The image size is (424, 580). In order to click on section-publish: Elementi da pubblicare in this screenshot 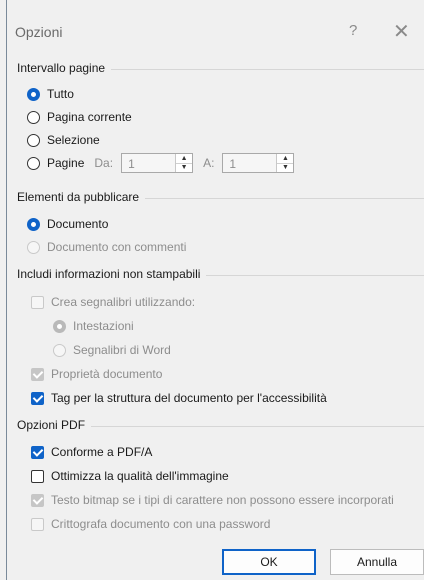, I will do `click(215, 199)`.